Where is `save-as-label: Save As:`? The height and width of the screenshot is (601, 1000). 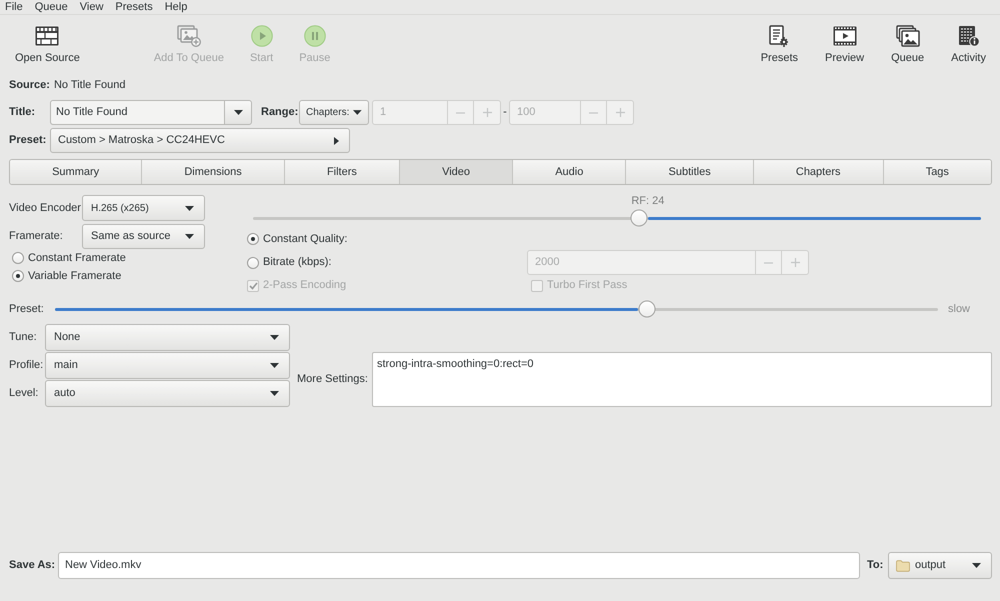
save-as-label: Save As: is located at coordinates (32, 566).